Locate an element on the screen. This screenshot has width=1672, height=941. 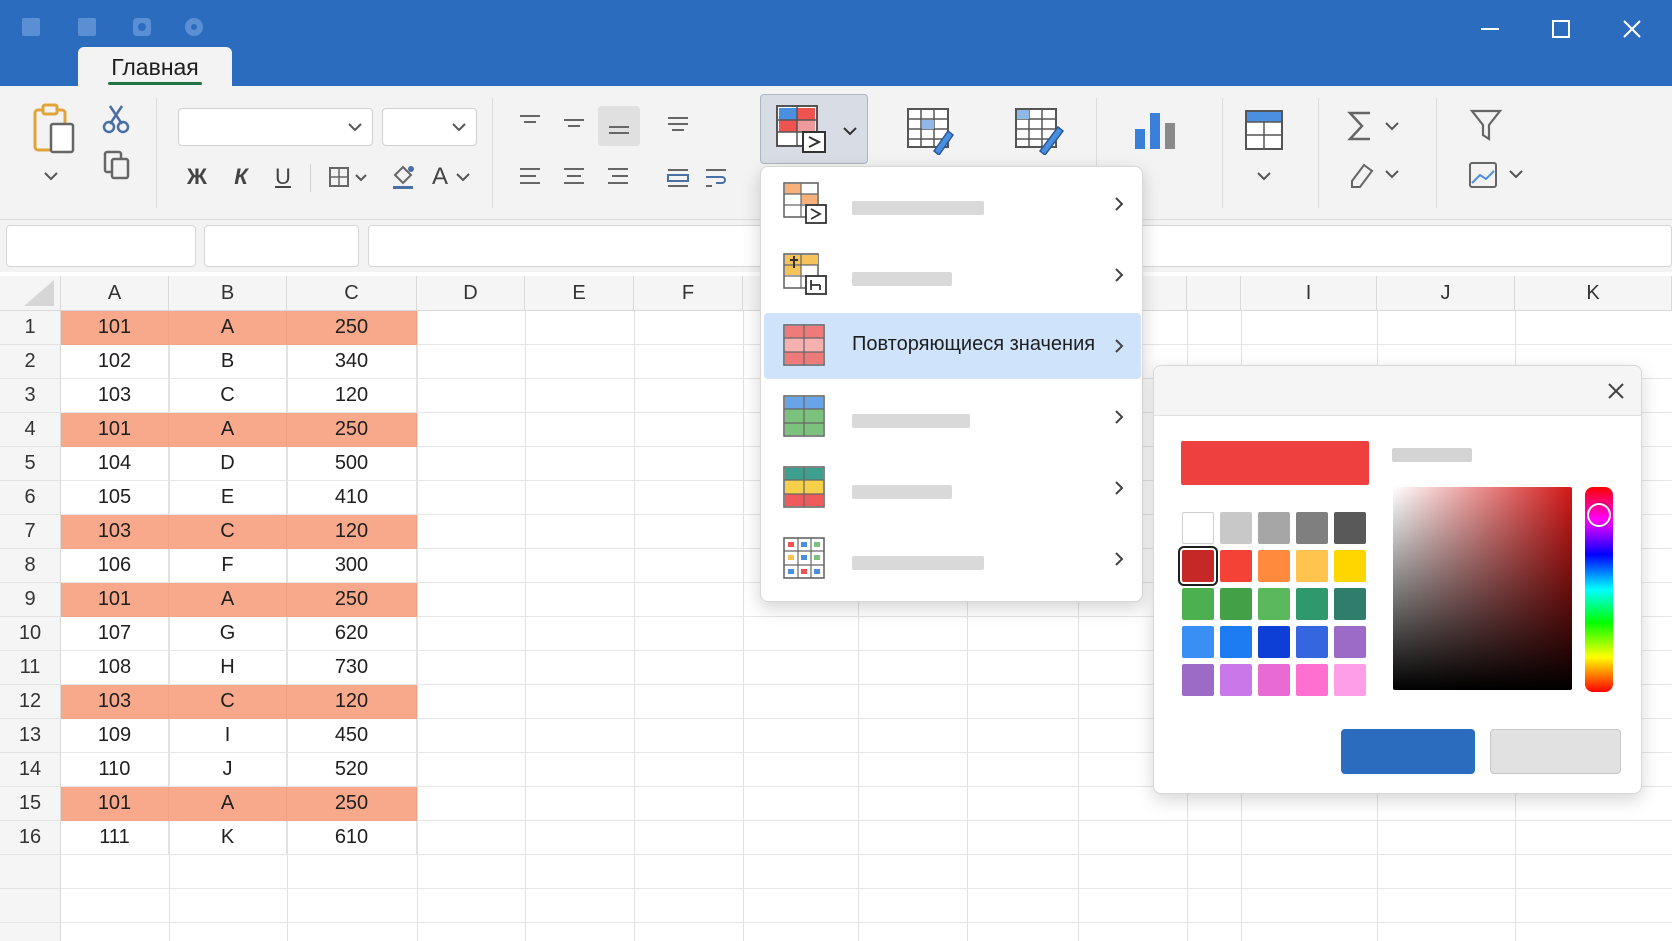
cell-a4: 101 is located at coordinates (115, 430).